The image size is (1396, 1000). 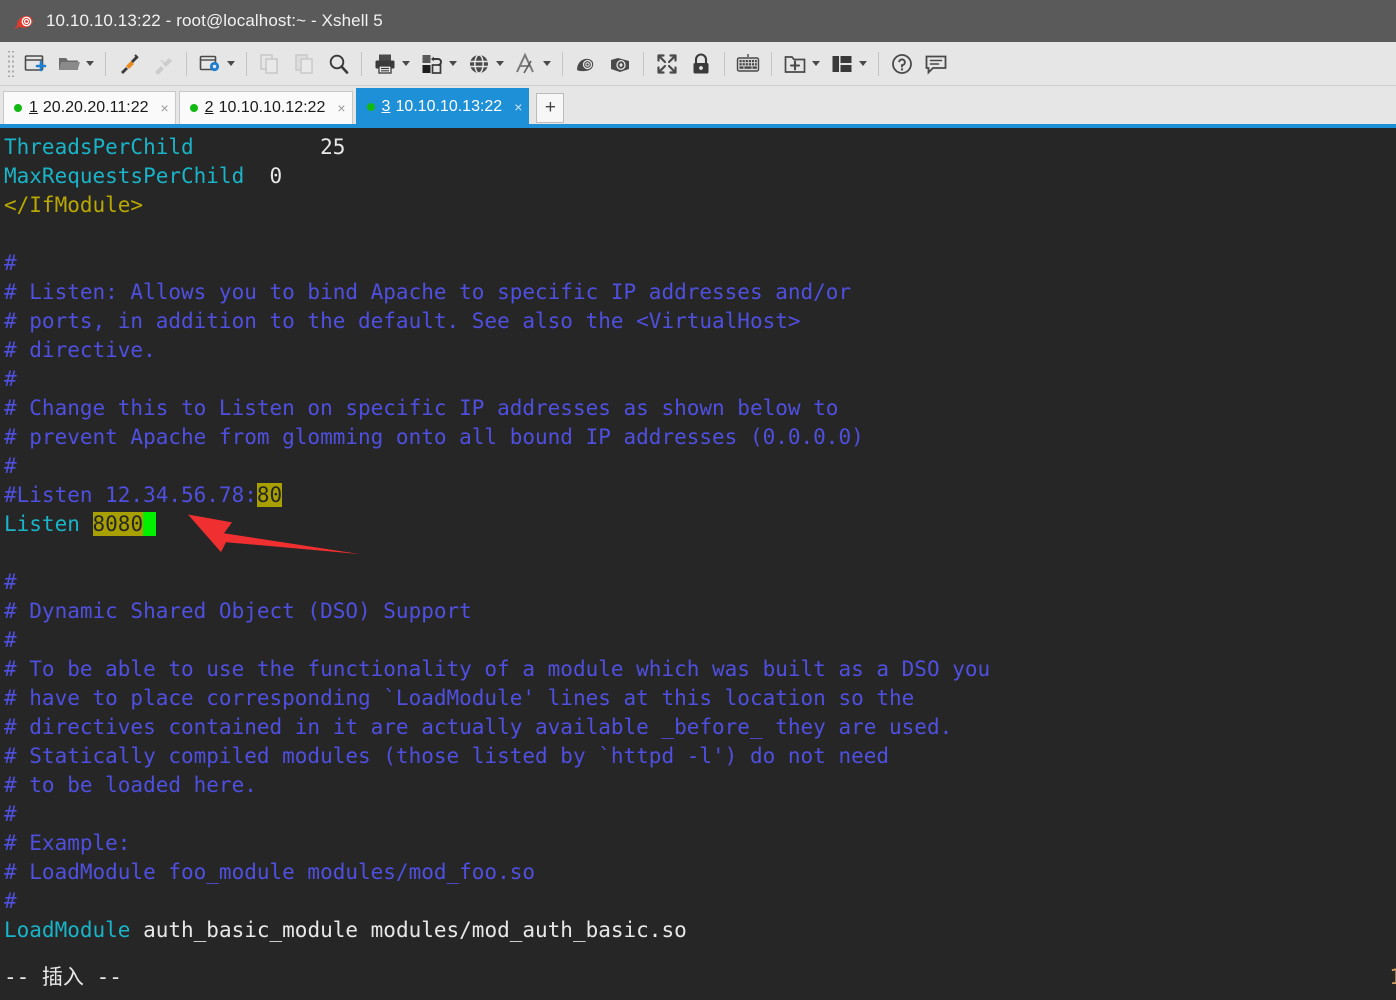 What do you see at coordinates (700, 205) in the screenshot?
I see `terminal-line: </IfModule>` at bounding box center [700, 205].